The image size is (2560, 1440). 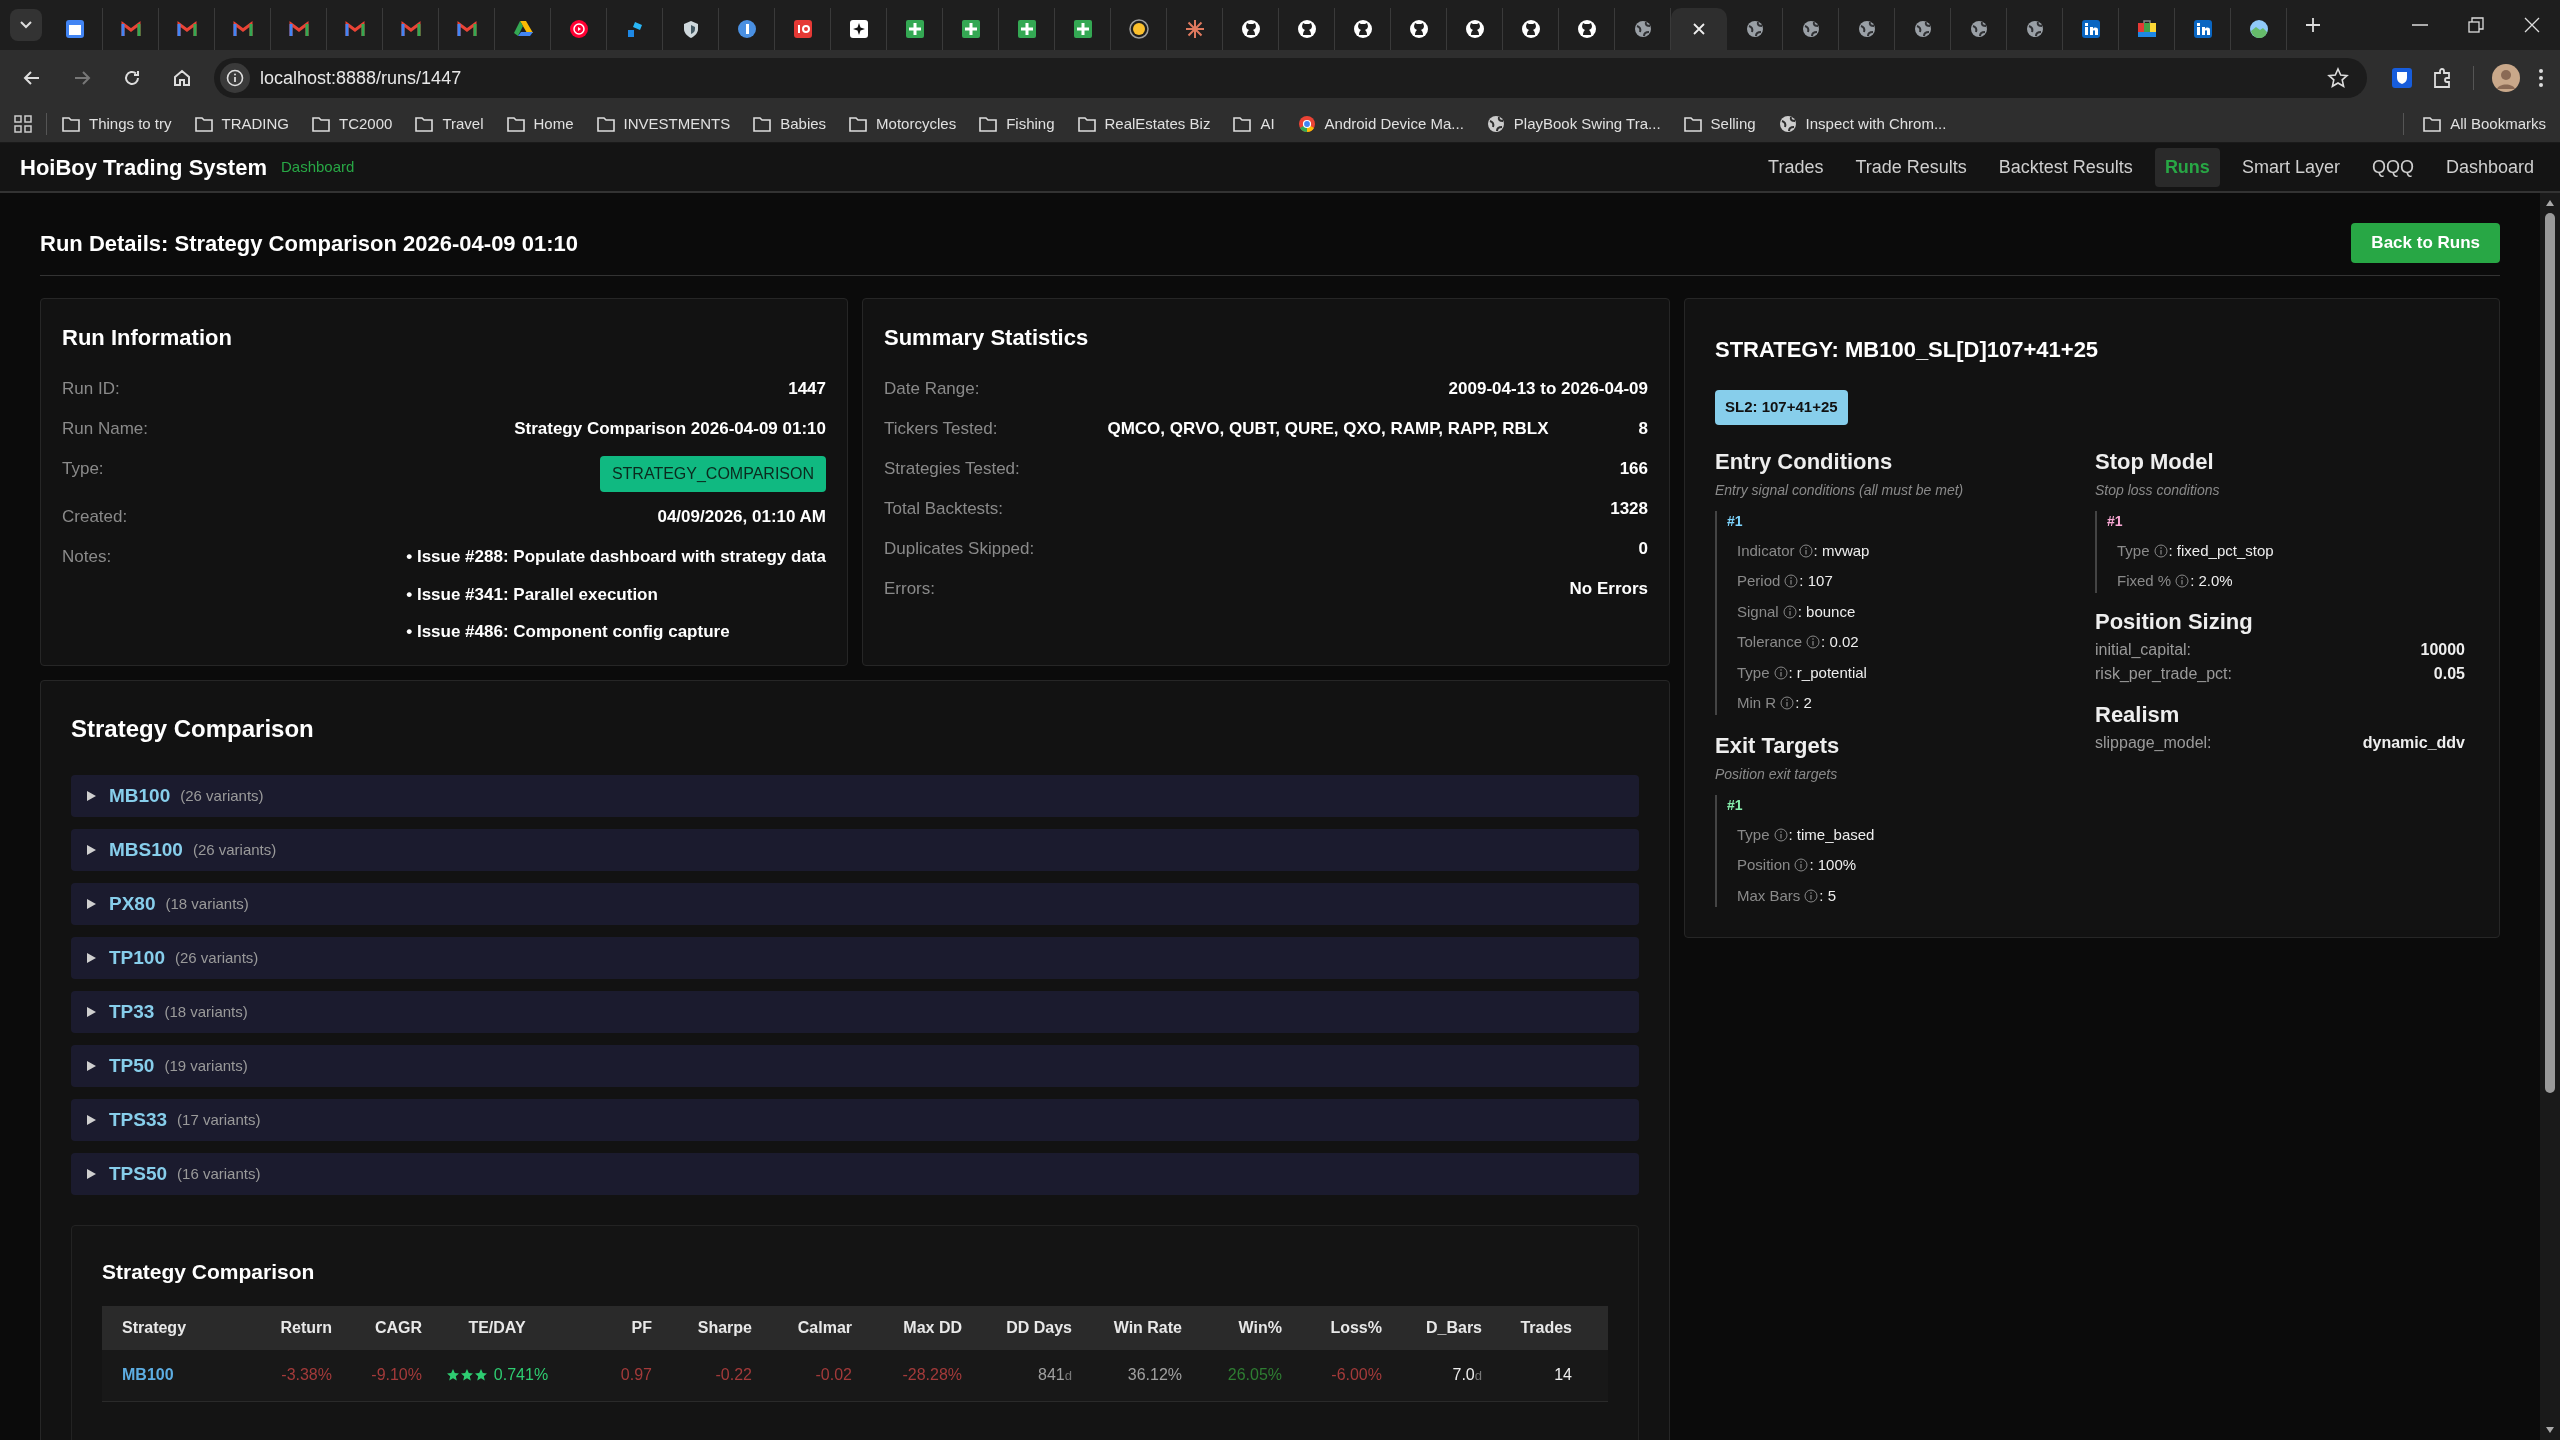 What do you see at coordinates (282, 1327) in the screenshot?
I see `column-header: Return` at bounding box center [282, 1327].